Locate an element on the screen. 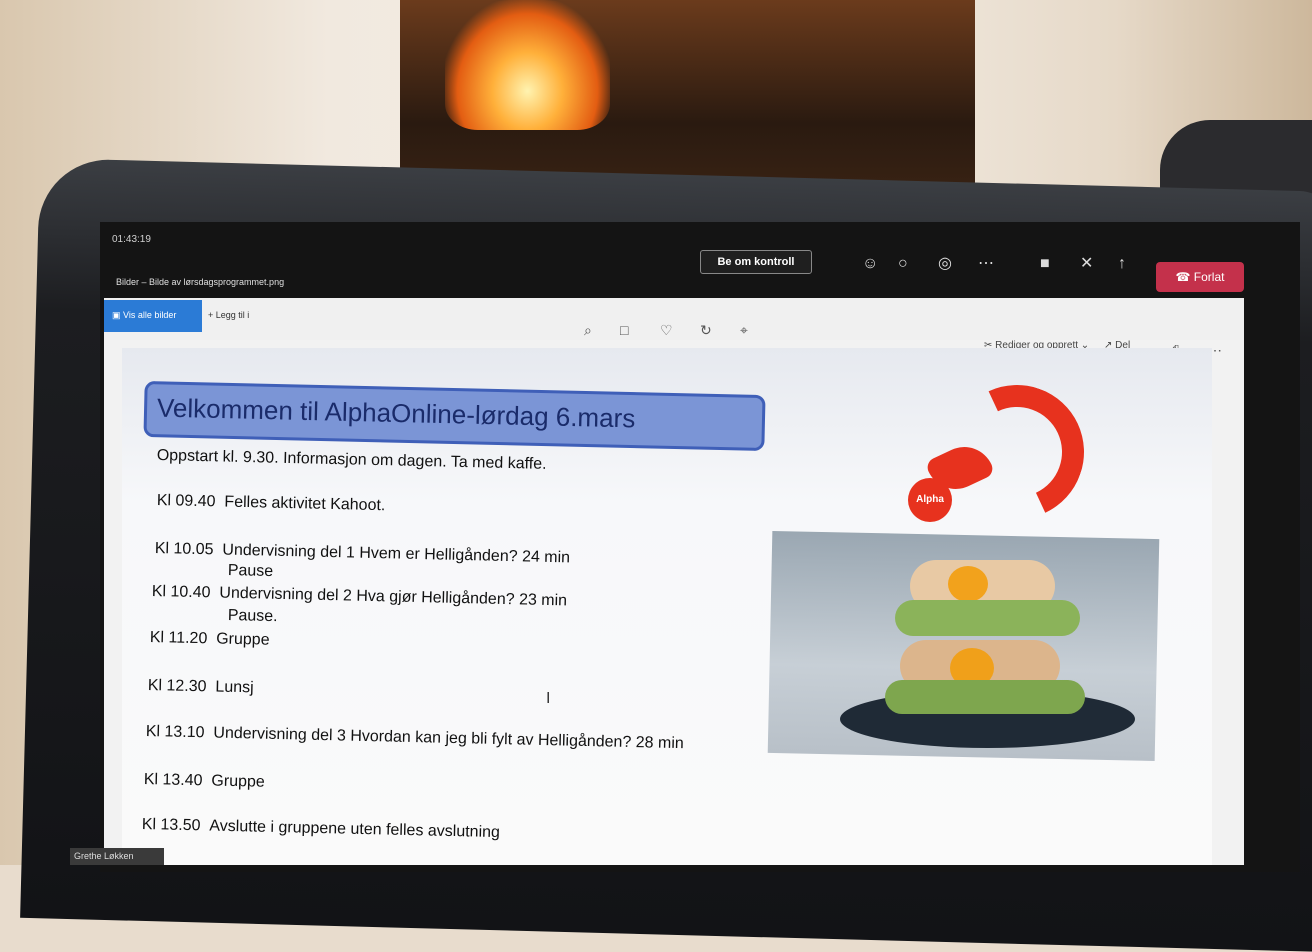 The height and width of the screenshot is (952, 1312). add-to-button: + Legg til i is located at coordinates (228, 315).